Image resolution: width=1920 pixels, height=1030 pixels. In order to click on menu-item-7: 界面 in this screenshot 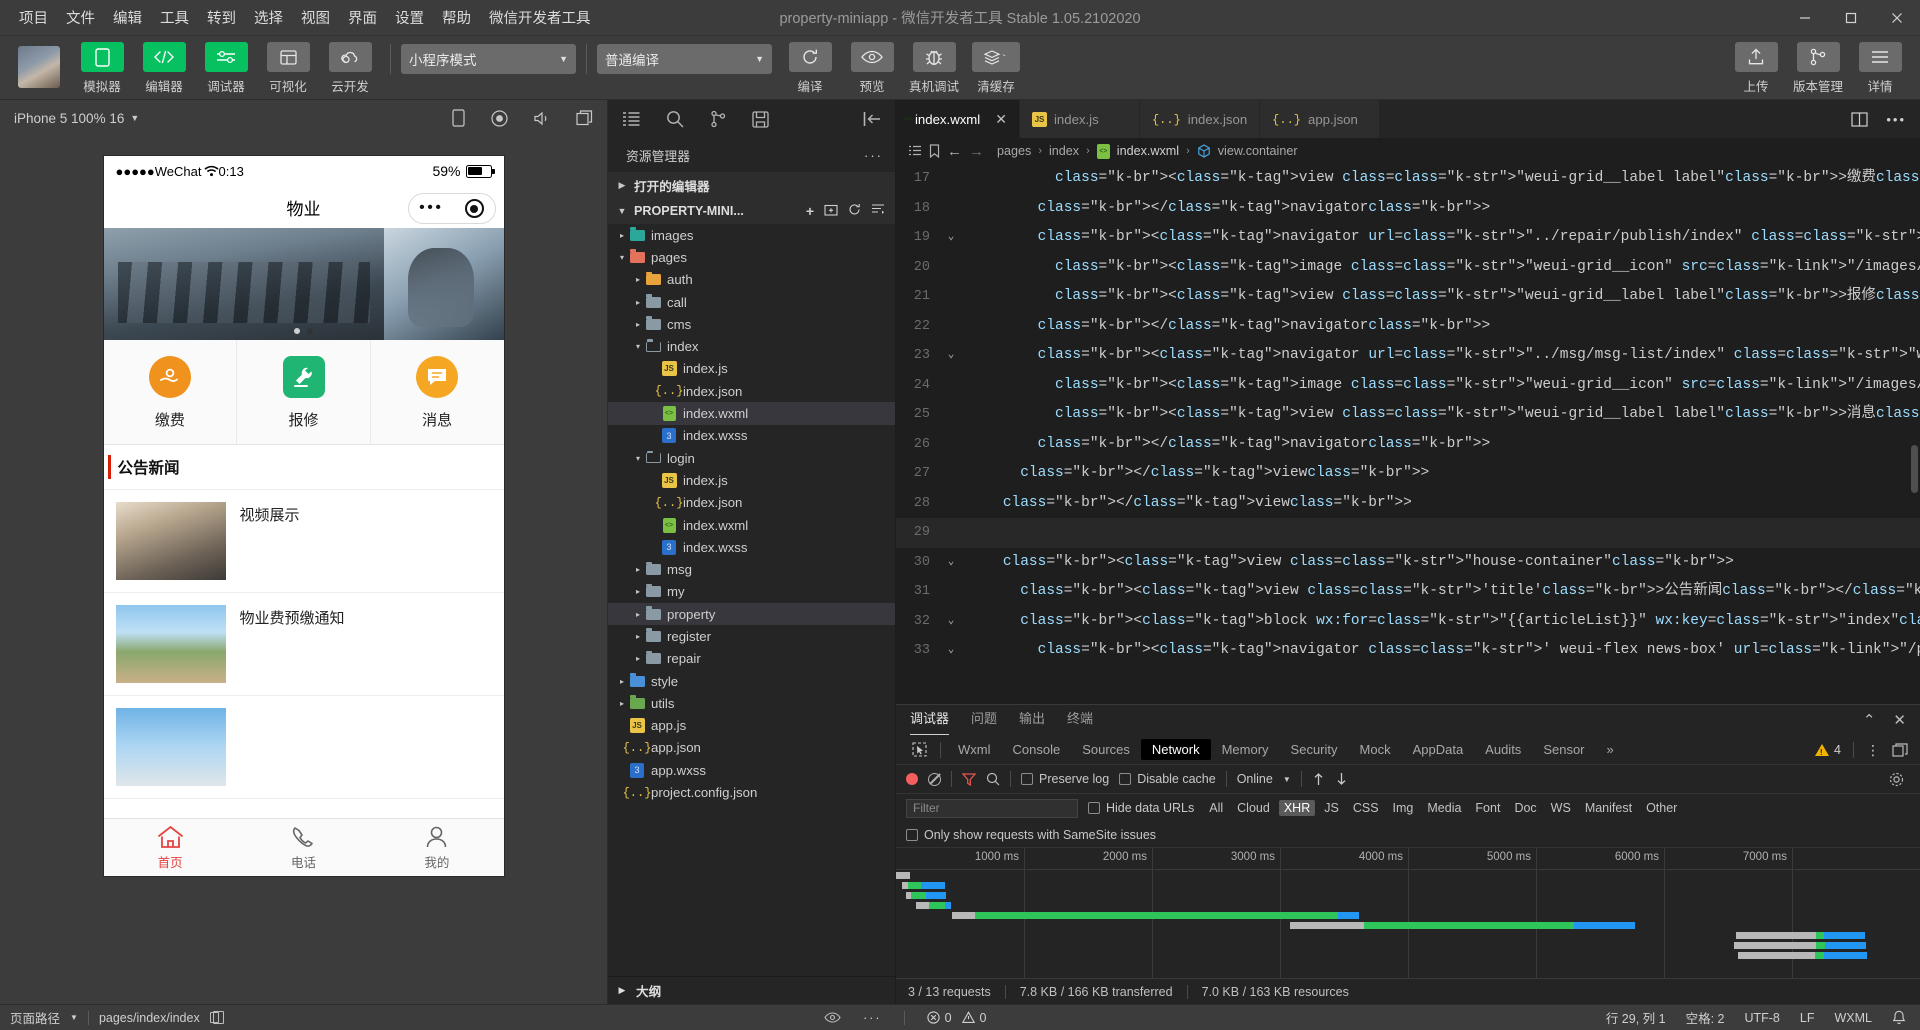, I will do `click(362, 17)`.